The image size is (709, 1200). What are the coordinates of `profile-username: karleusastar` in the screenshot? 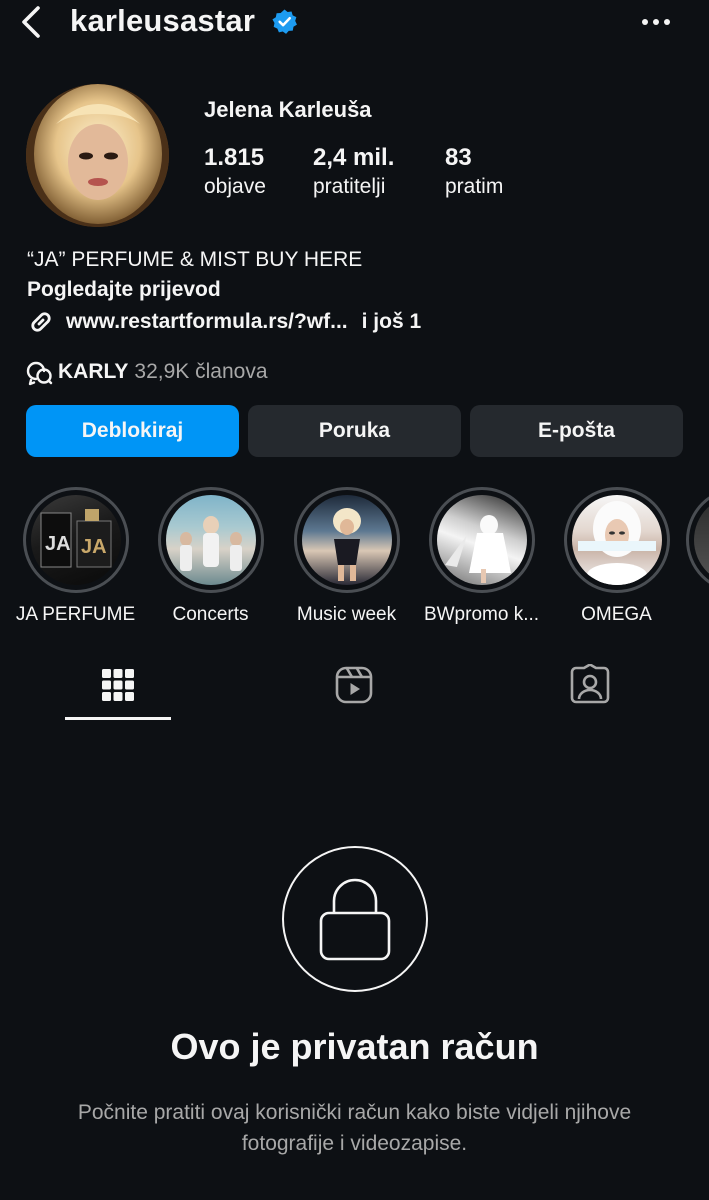 It's located at (163, 20).